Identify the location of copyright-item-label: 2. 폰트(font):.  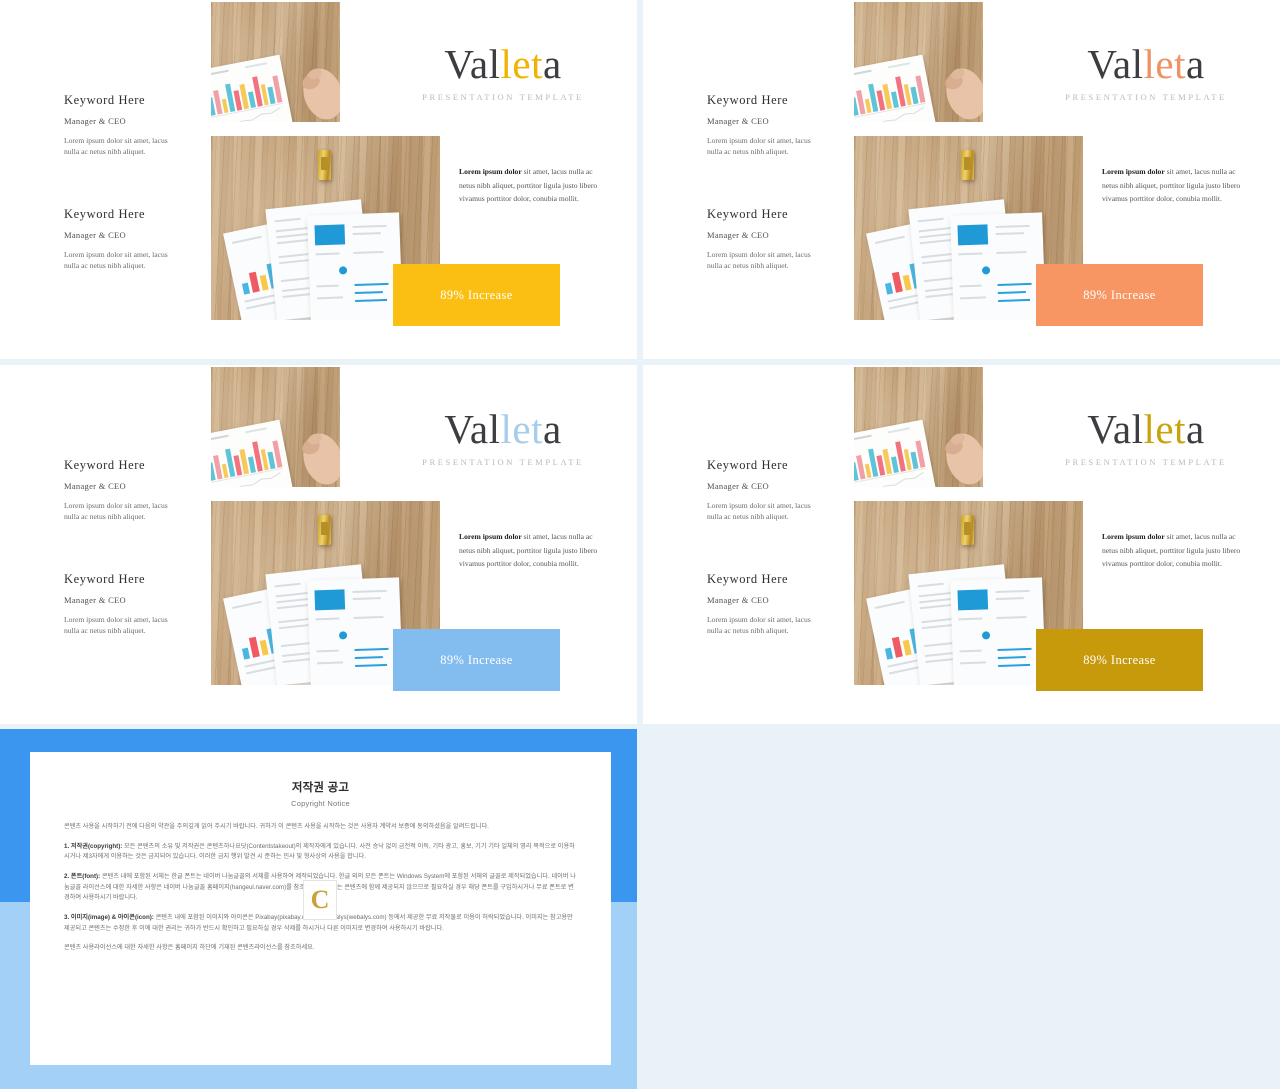
(82, 876).